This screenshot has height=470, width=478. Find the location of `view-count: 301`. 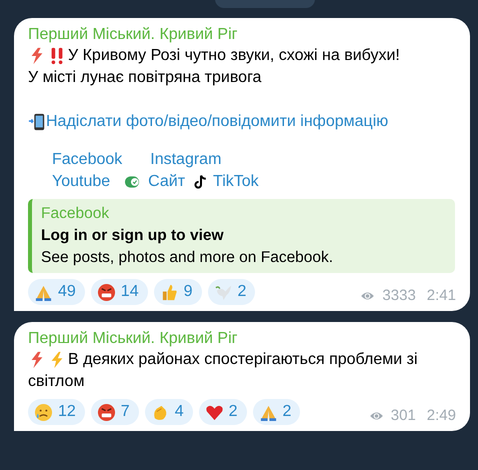

view-count: 301 is located at coordinates (403, 416).